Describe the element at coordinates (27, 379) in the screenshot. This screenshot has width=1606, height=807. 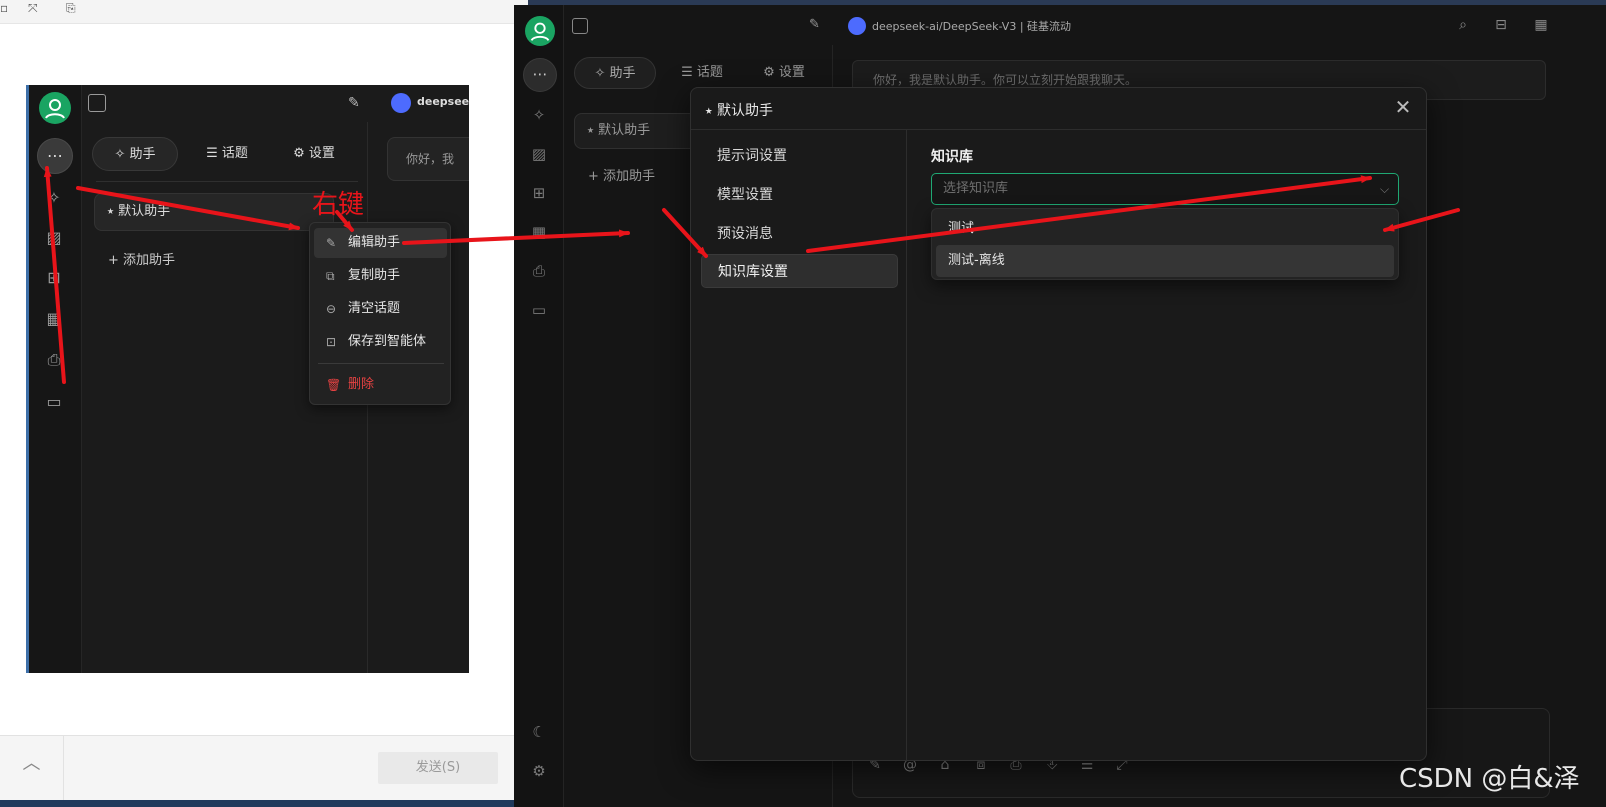
I see `inset-edge` at that location.